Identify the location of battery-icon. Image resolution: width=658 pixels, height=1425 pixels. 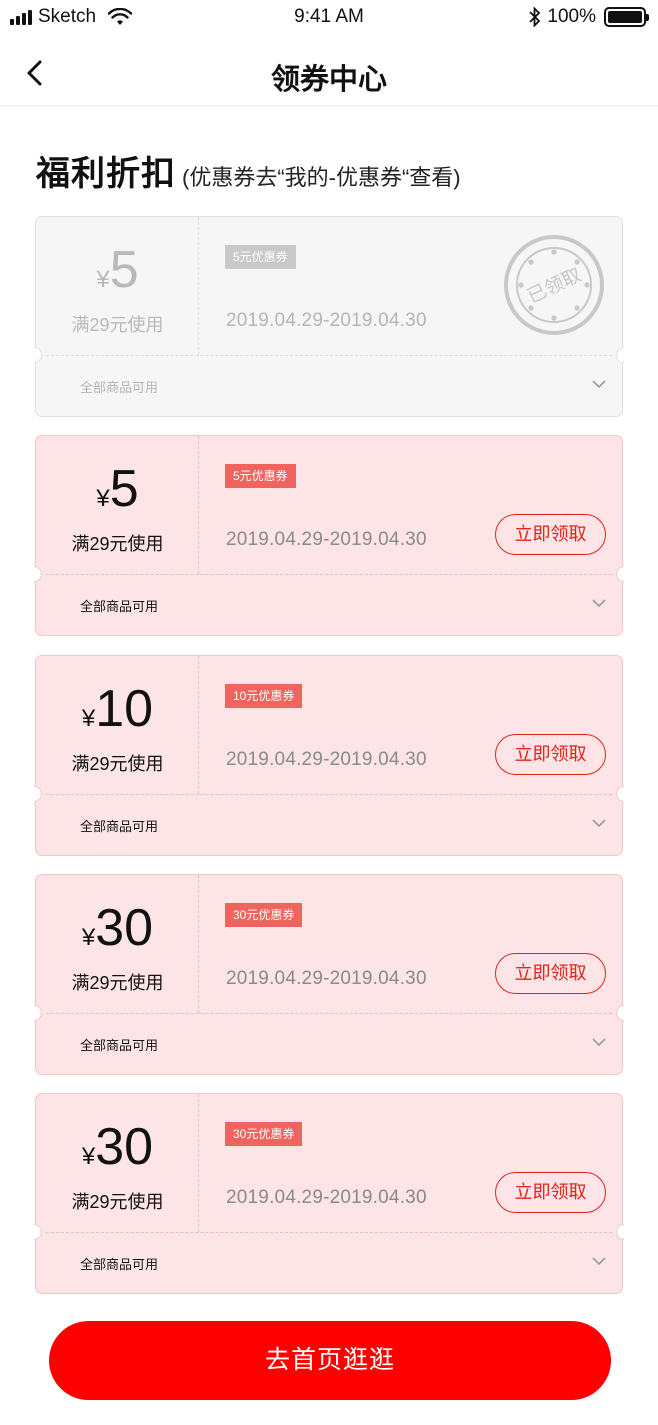
(626, 17).